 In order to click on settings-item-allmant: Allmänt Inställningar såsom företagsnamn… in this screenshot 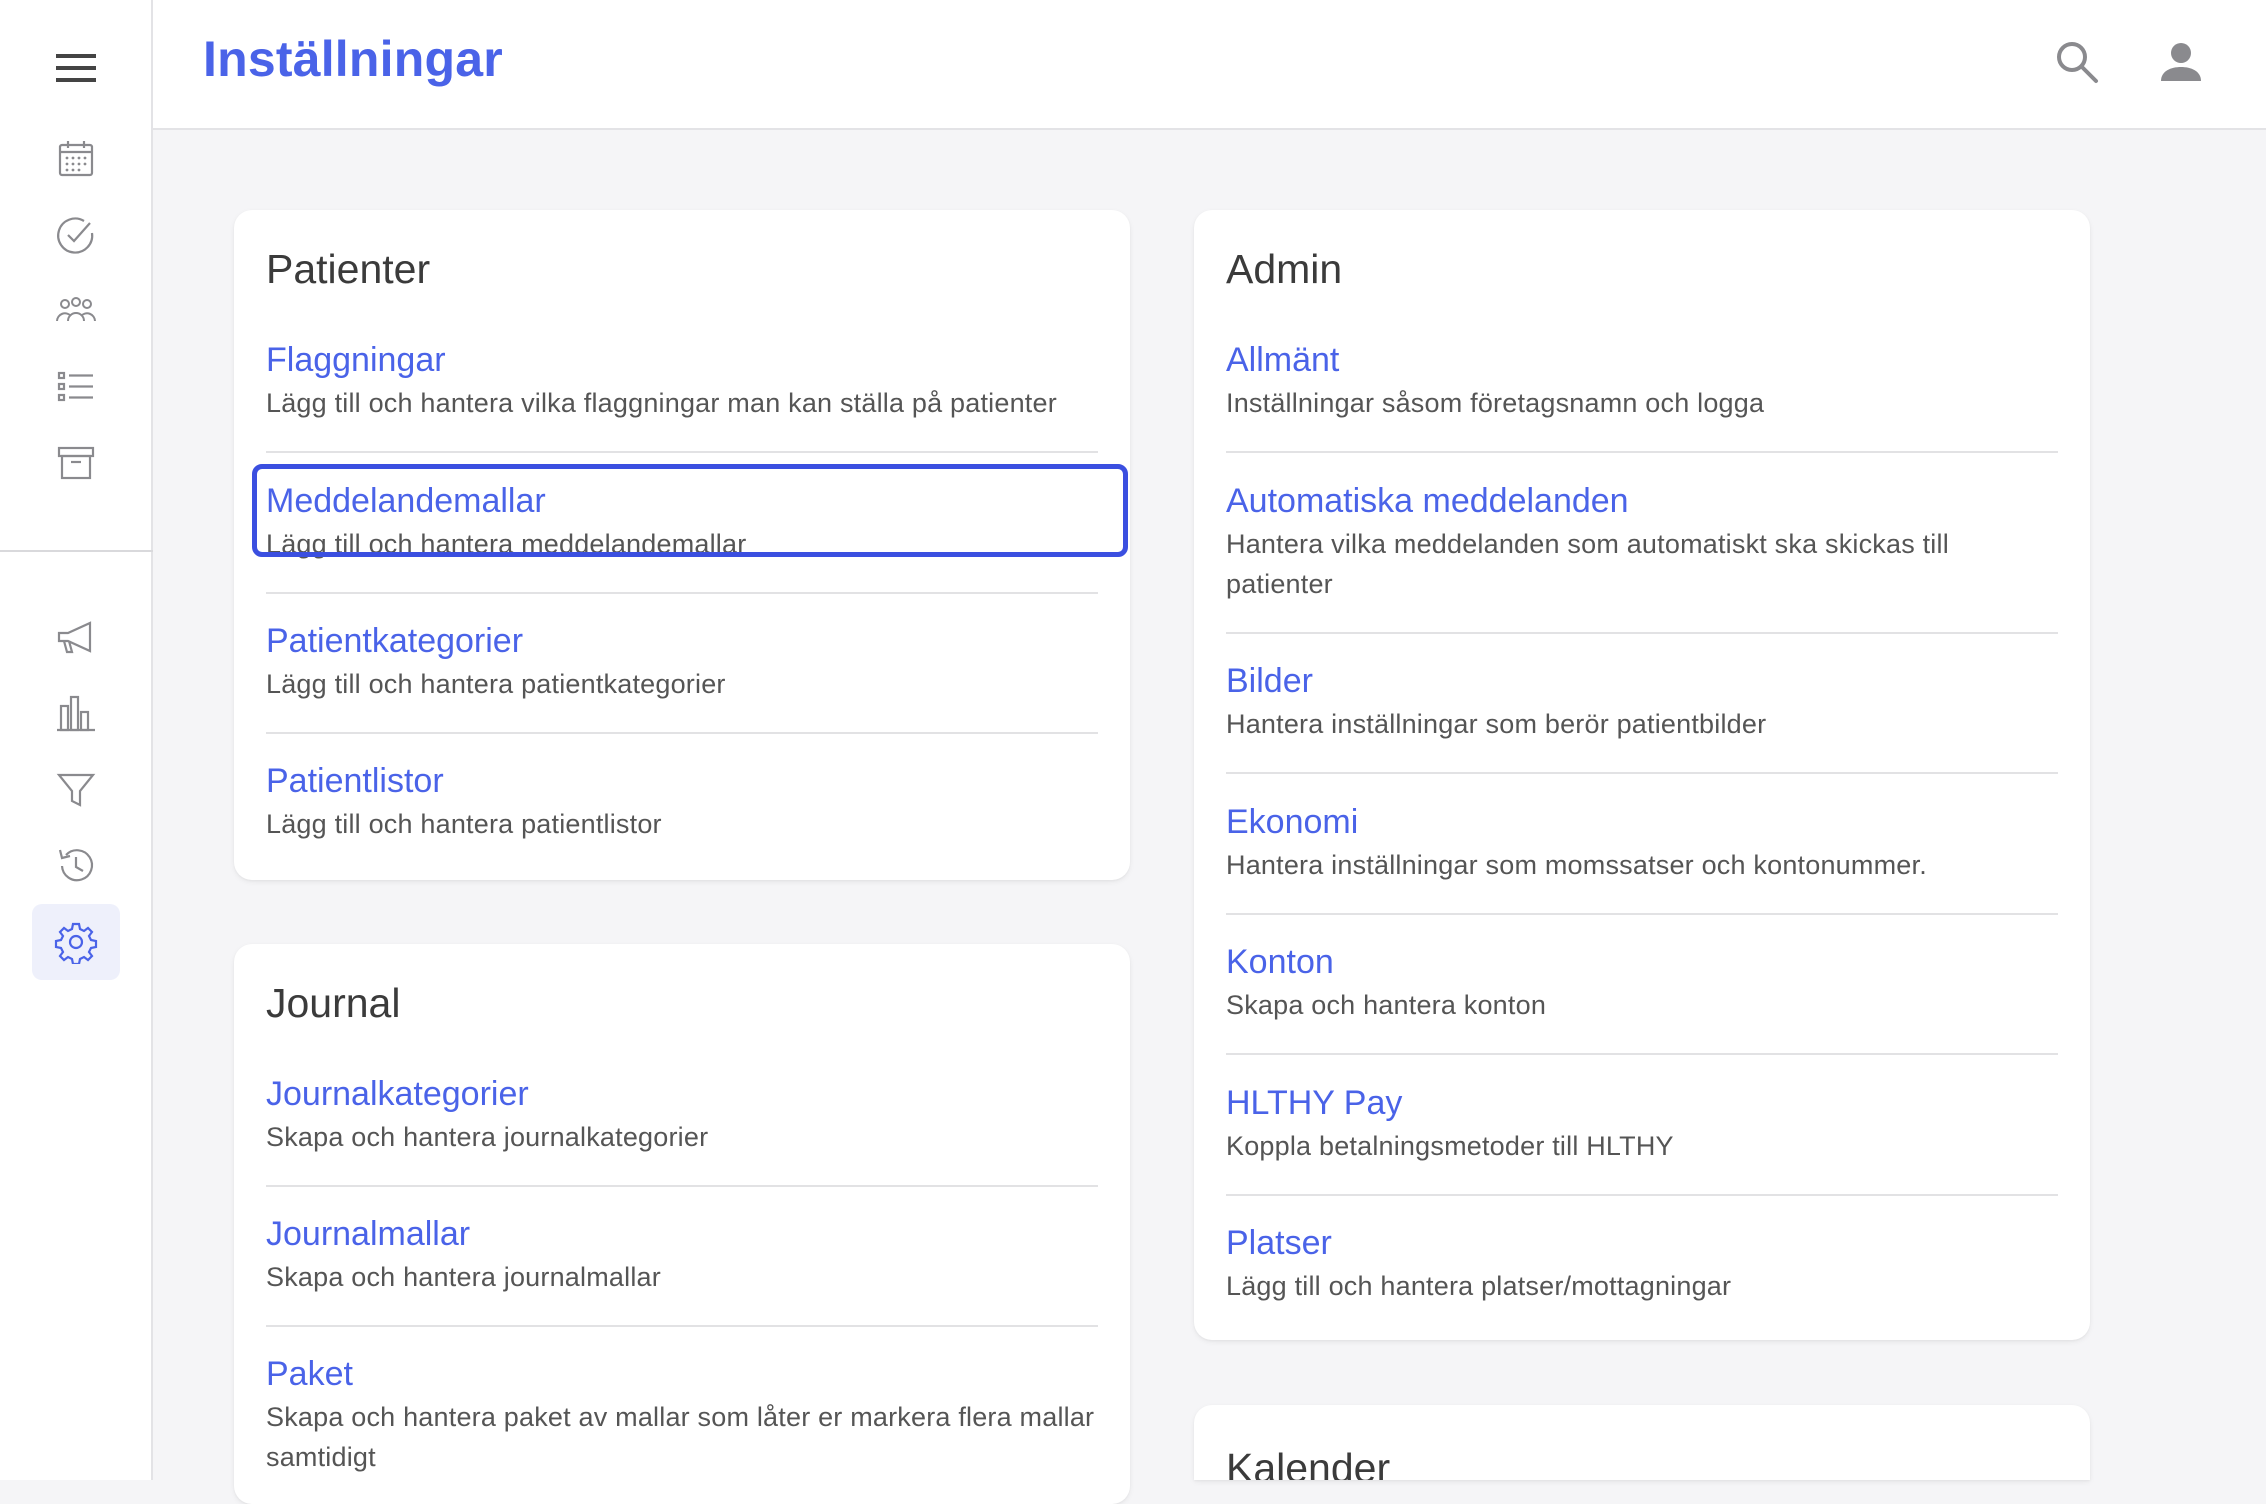, I will do `click(1642, 380)`.